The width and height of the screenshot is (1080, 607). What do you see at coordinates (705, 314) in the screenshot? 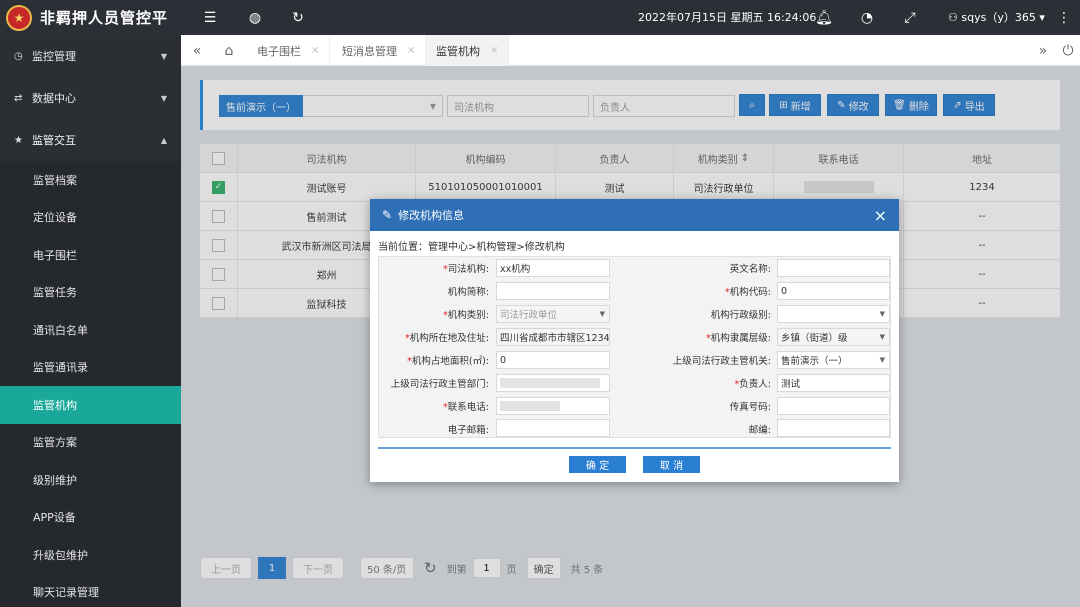
I see `admin-level-label: 机构行政级别:` at bounding box center [705, 314].